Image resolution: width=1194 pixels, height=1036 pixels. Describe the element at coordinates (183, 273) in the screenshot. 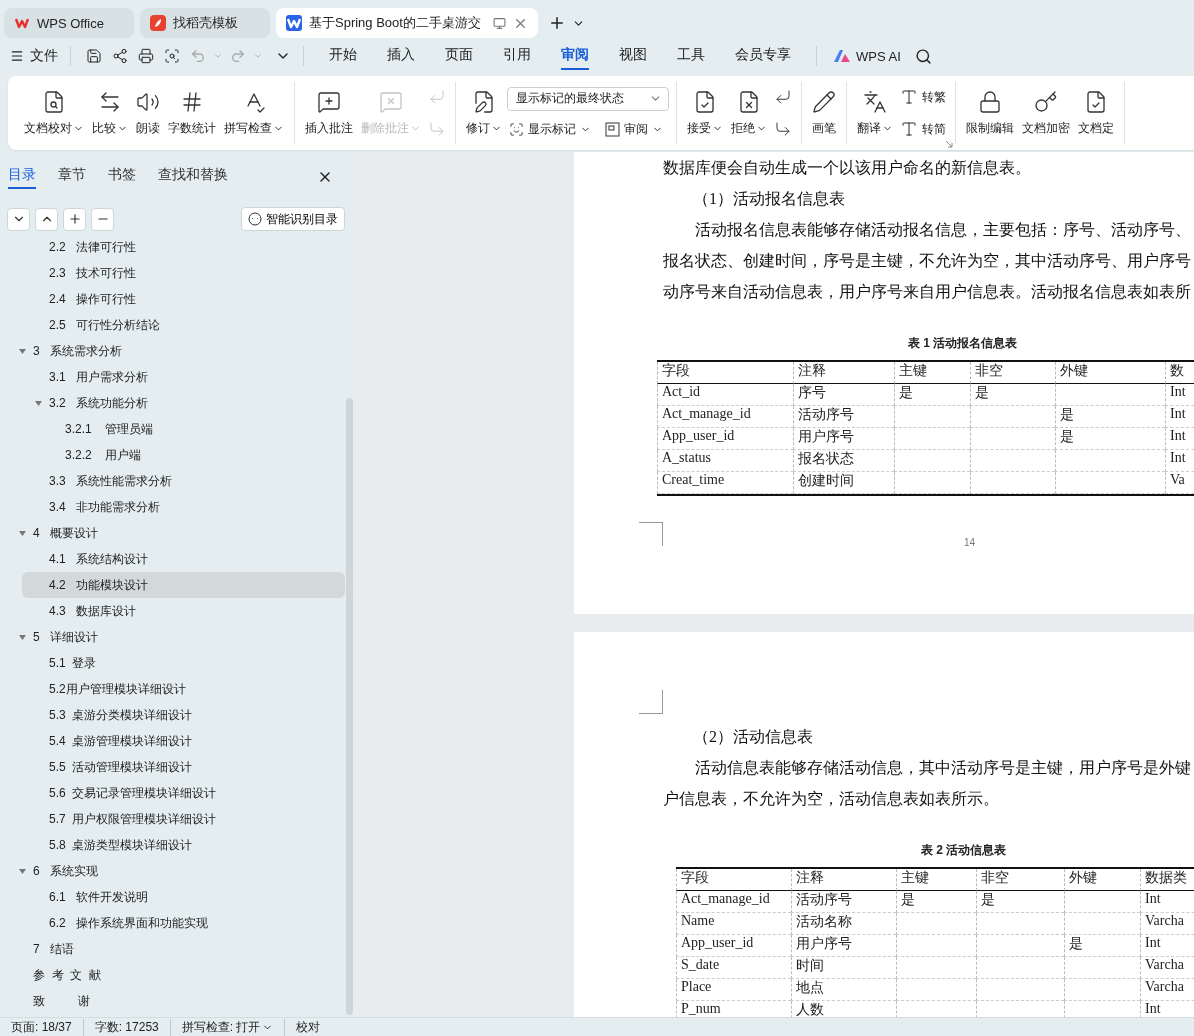

I see `outline-item: 2.3 技术可行性` at that location.